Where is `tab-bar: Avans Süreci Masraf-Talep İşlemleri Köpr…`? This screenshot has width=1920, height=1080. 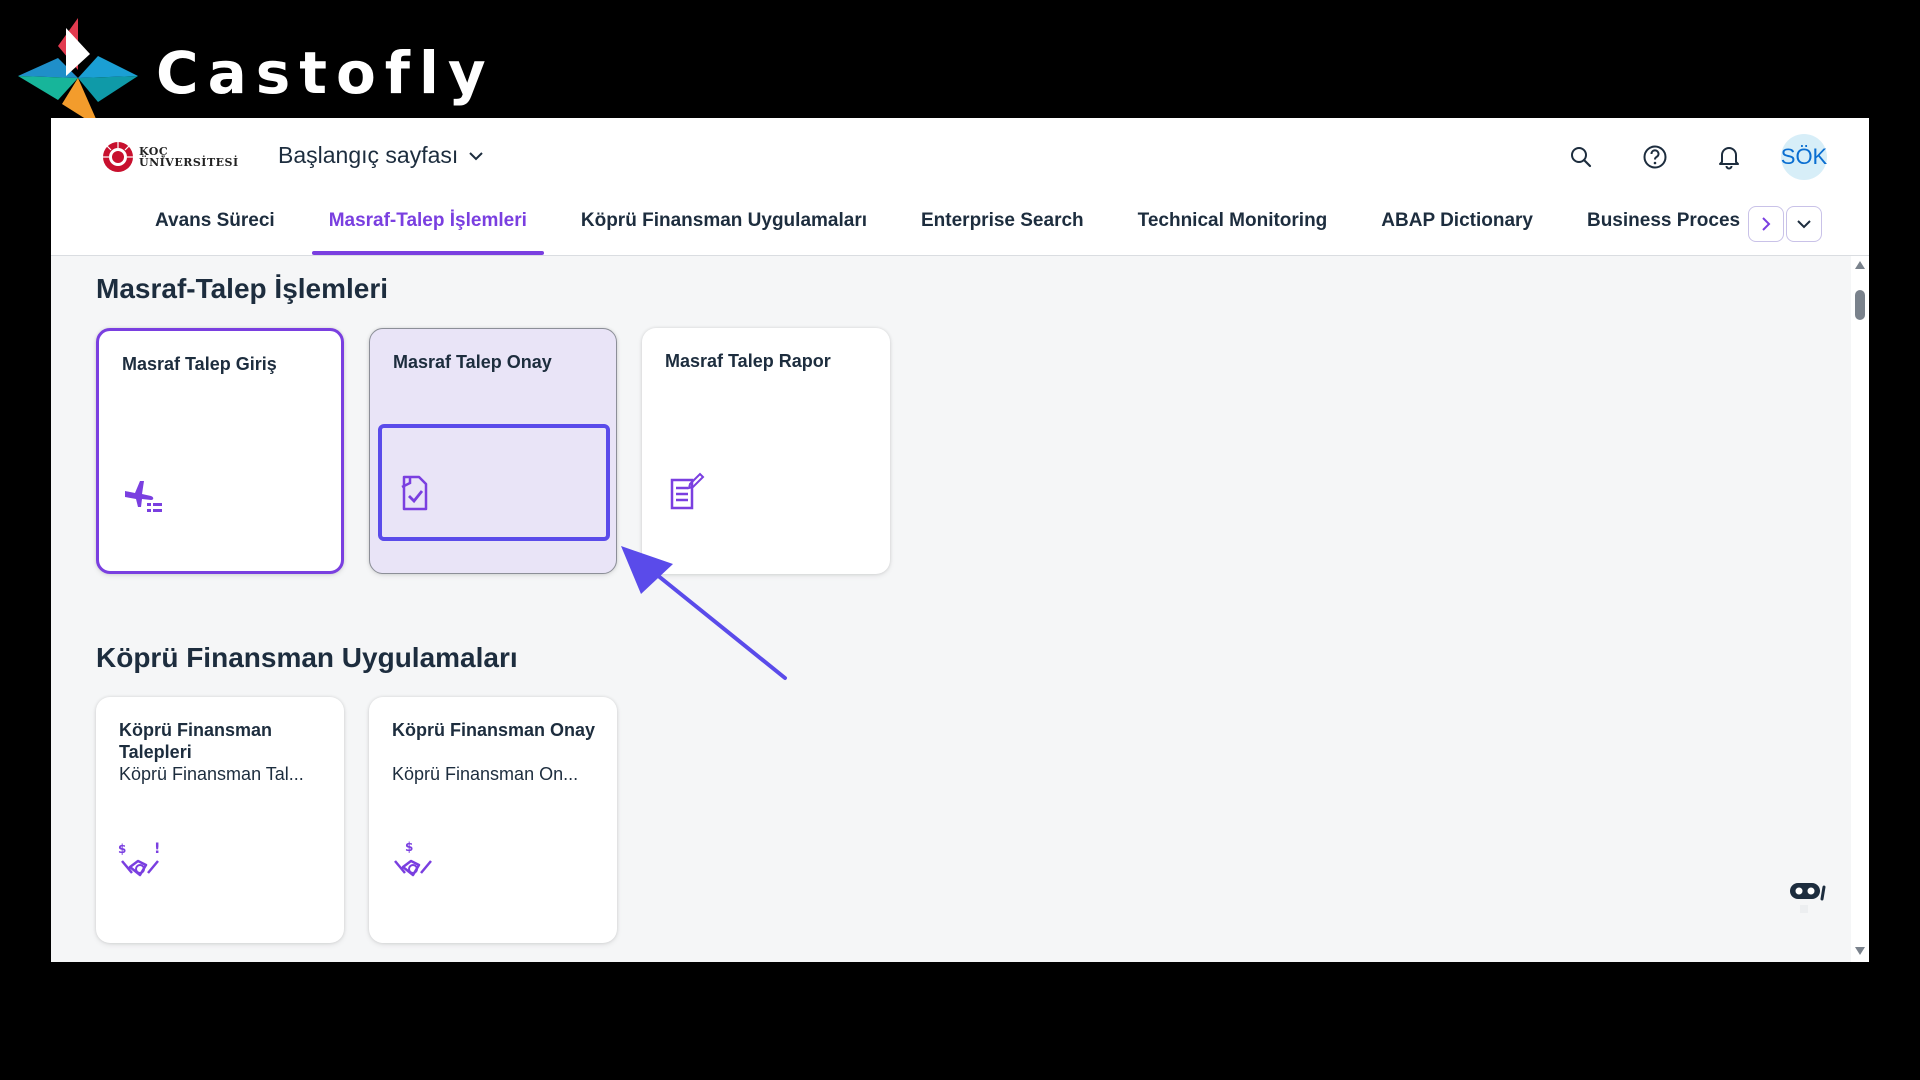 tab-bar: Avans Süreci Masraf-Talep İşlemleri Köpr… is located at coordinates (964, 220).